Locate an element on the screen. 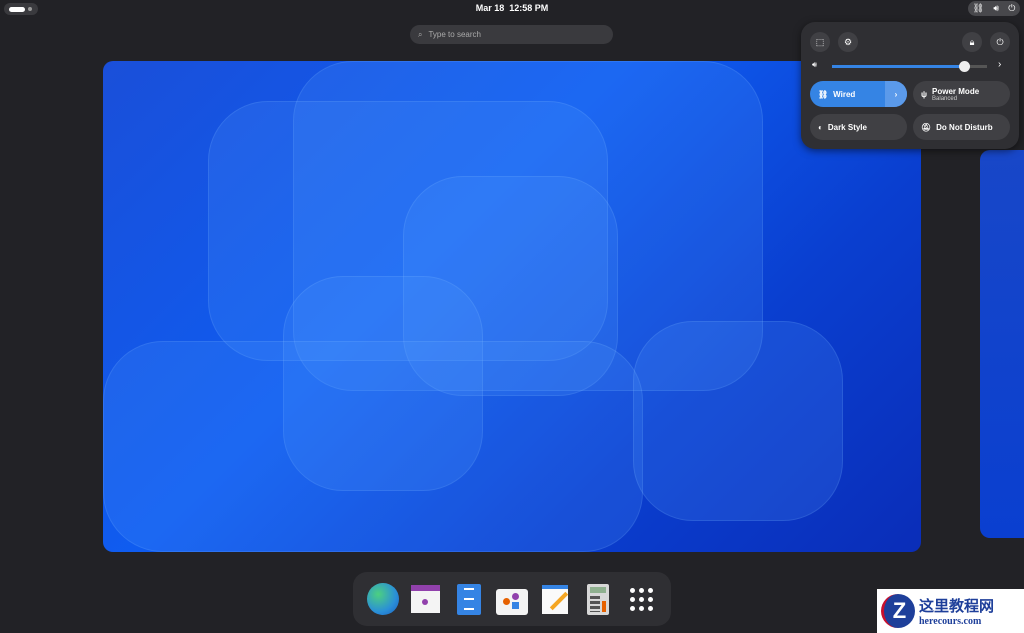  text-editor-app is located at coordinates (555, 599).